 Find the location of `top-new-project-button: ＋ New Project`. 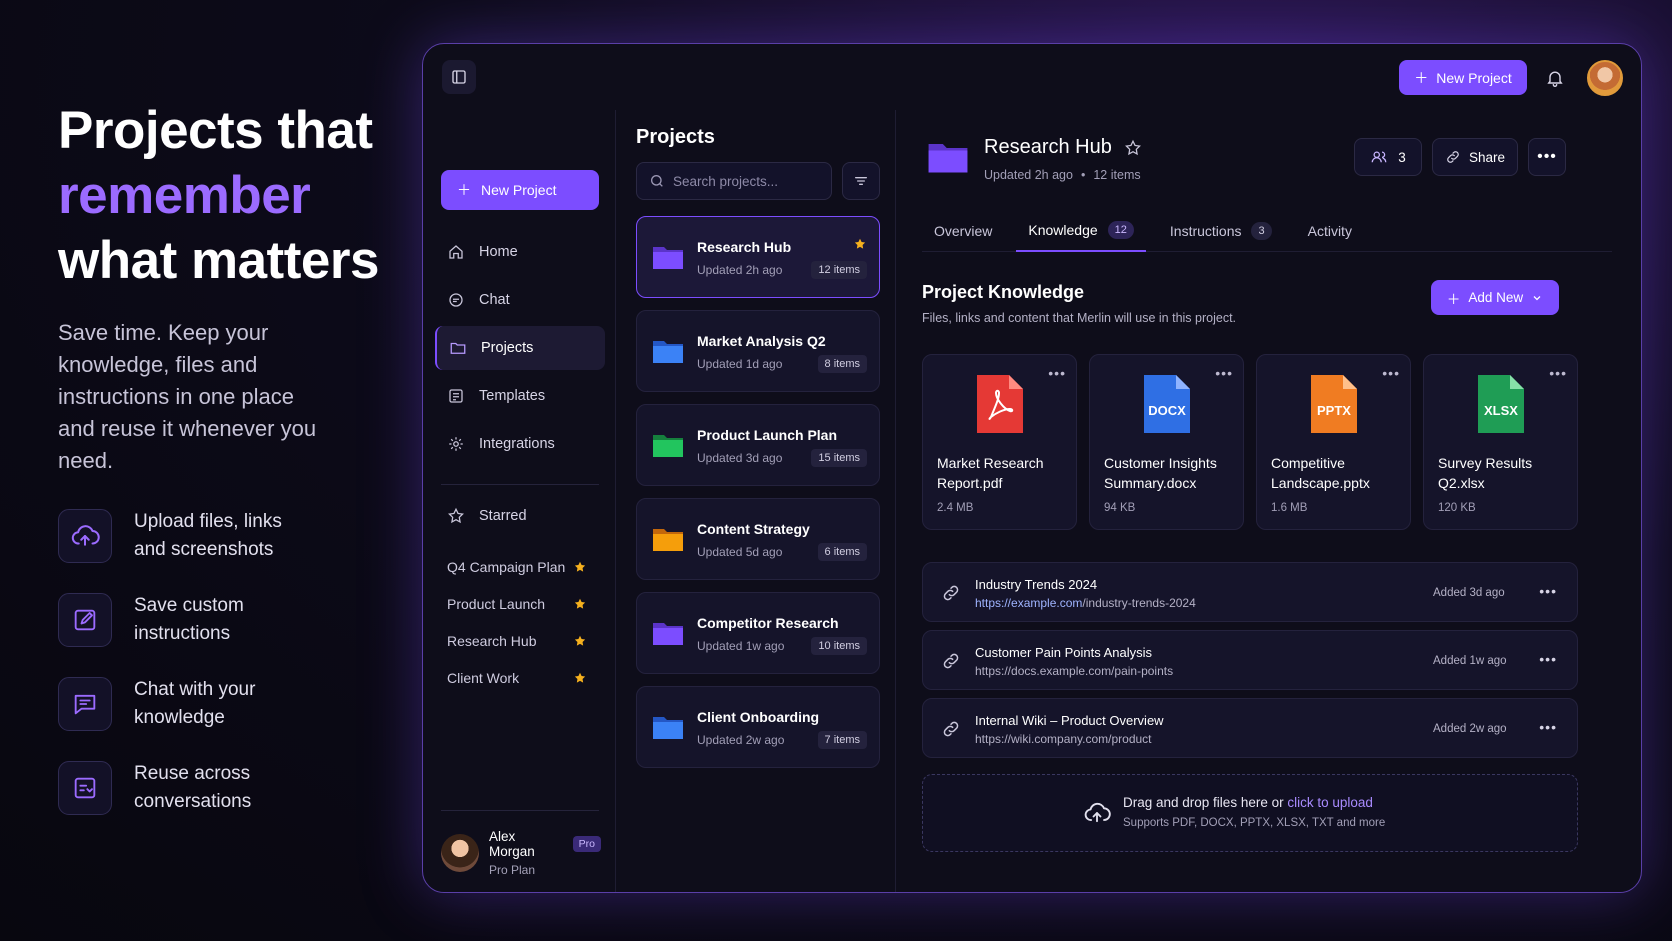

top-new-project-button: ＋ New Project is located at coordinates (1463, 77).